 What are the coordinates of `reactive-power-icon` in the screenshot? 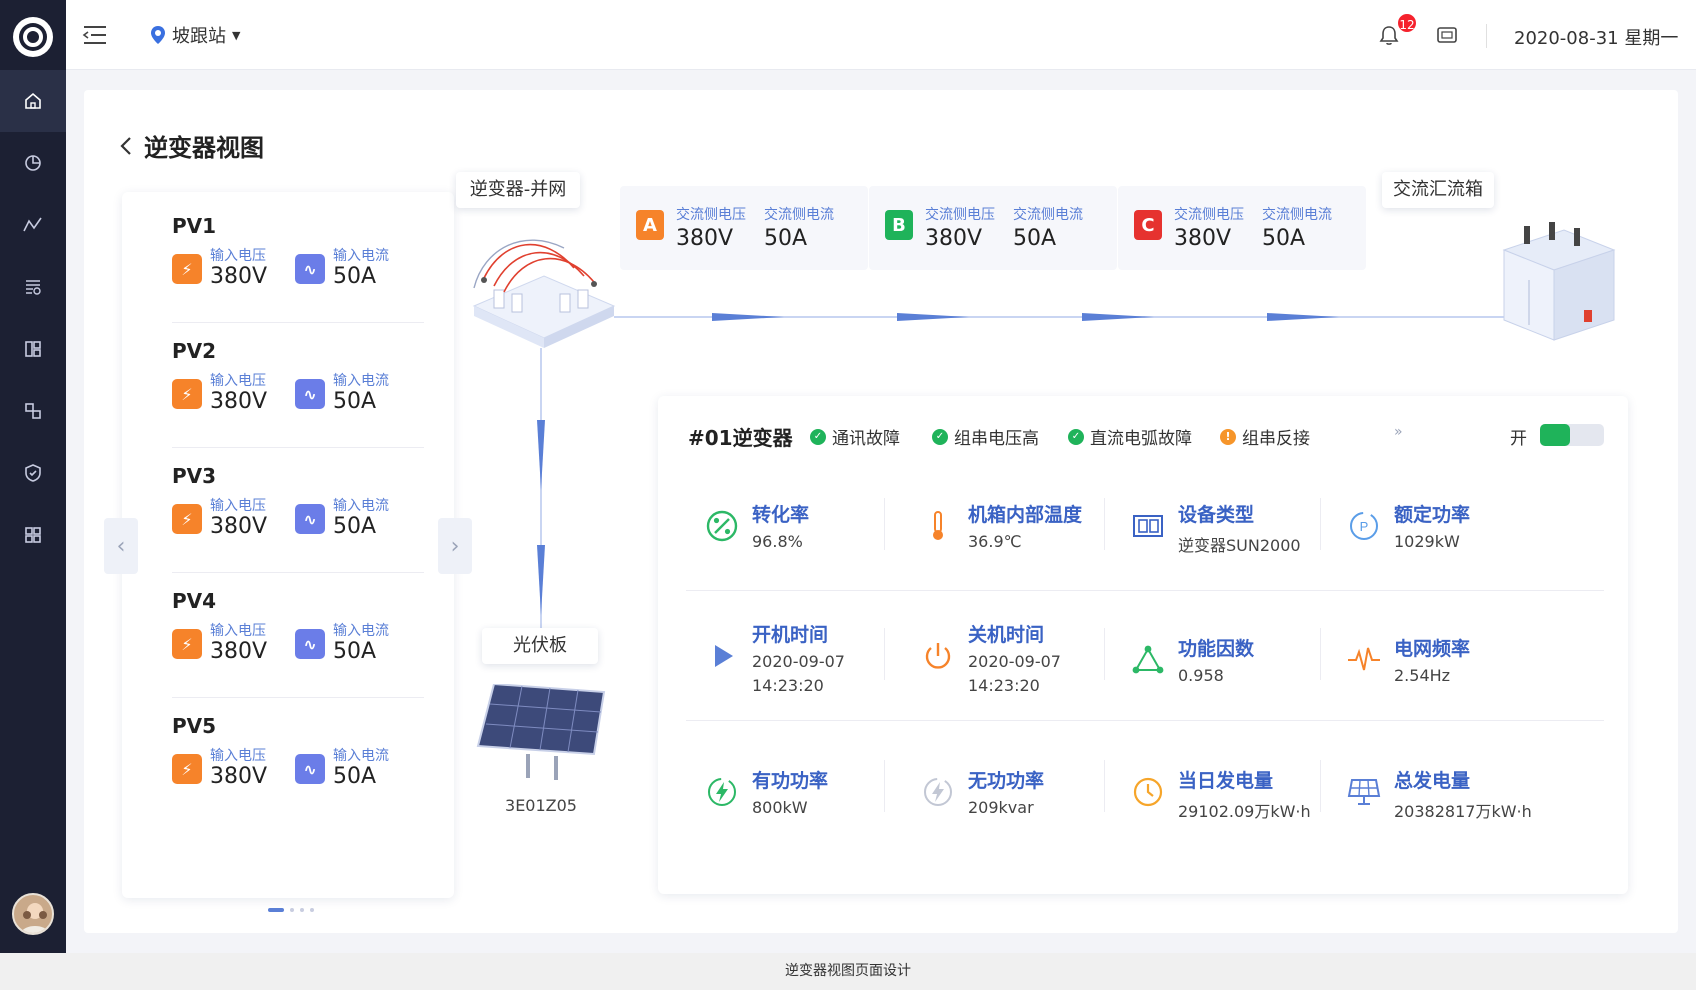 It's located at (938, 792).